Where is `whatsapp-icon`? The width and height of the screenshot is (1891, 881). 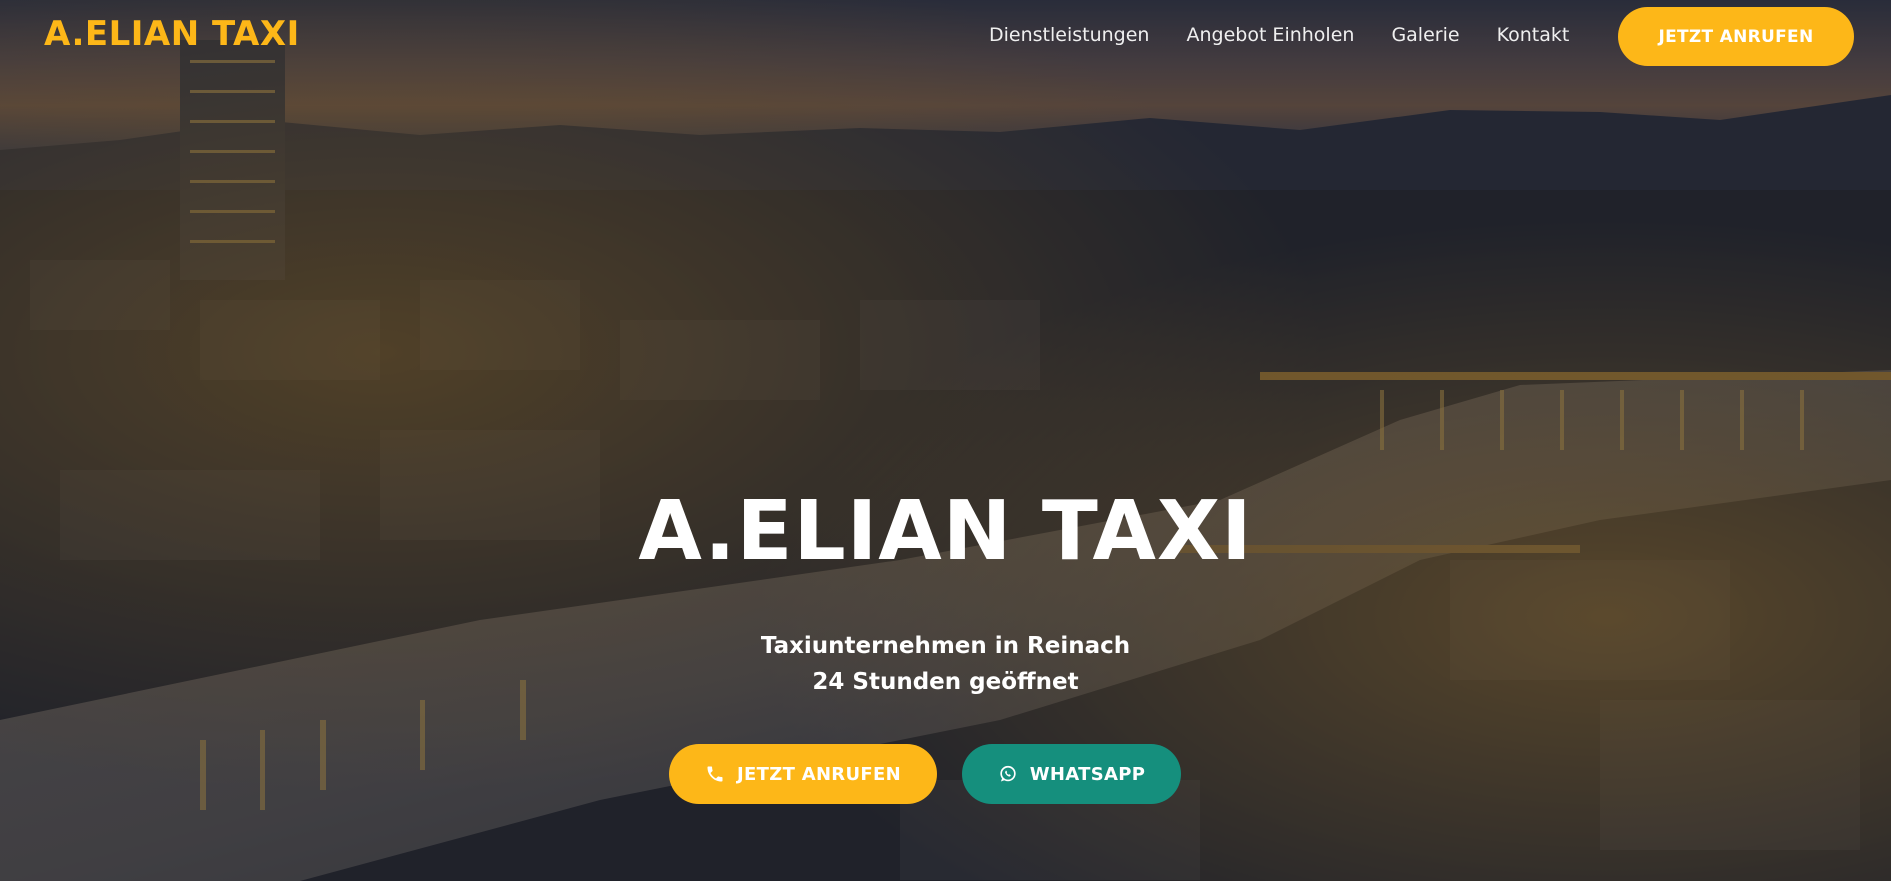 whatsapp-icon is located at coordinates (1008, 774).